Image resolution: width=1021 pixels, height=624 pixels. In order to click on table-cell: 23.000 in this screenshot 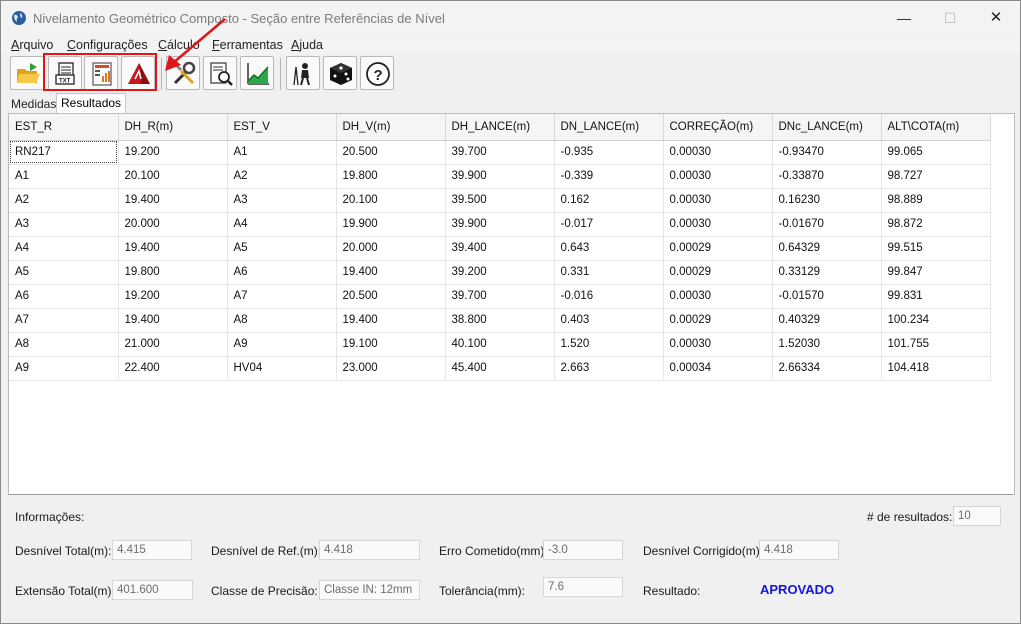, I will do `click(391, 368)`.